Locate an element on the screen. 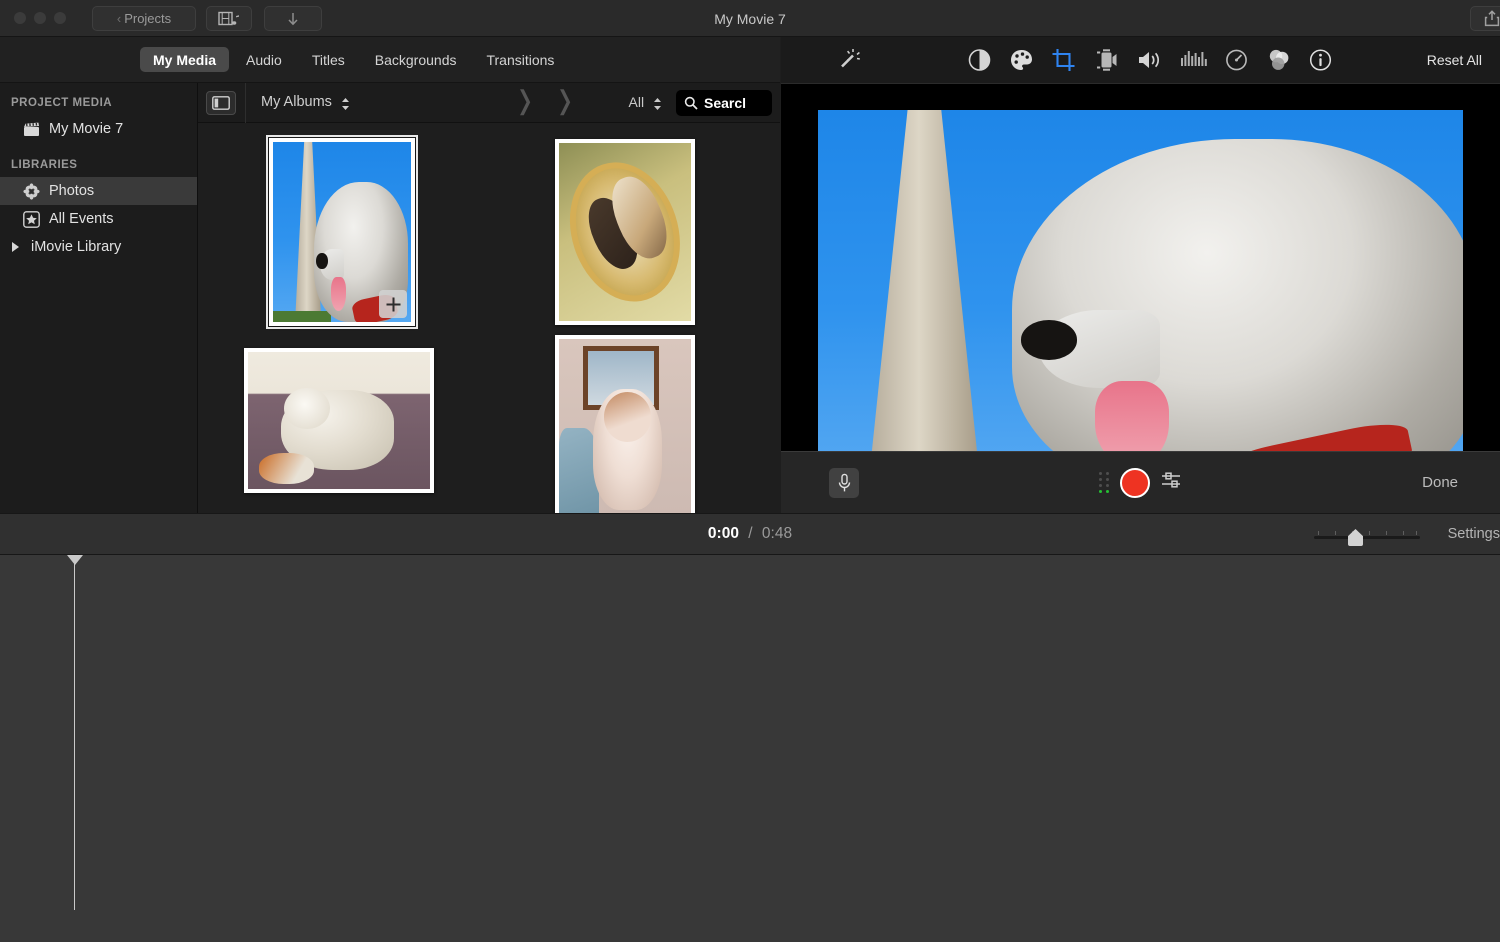 This screenshot has width=1500, height=942. media-filter-selector: All is located at coordinates (645, 103).